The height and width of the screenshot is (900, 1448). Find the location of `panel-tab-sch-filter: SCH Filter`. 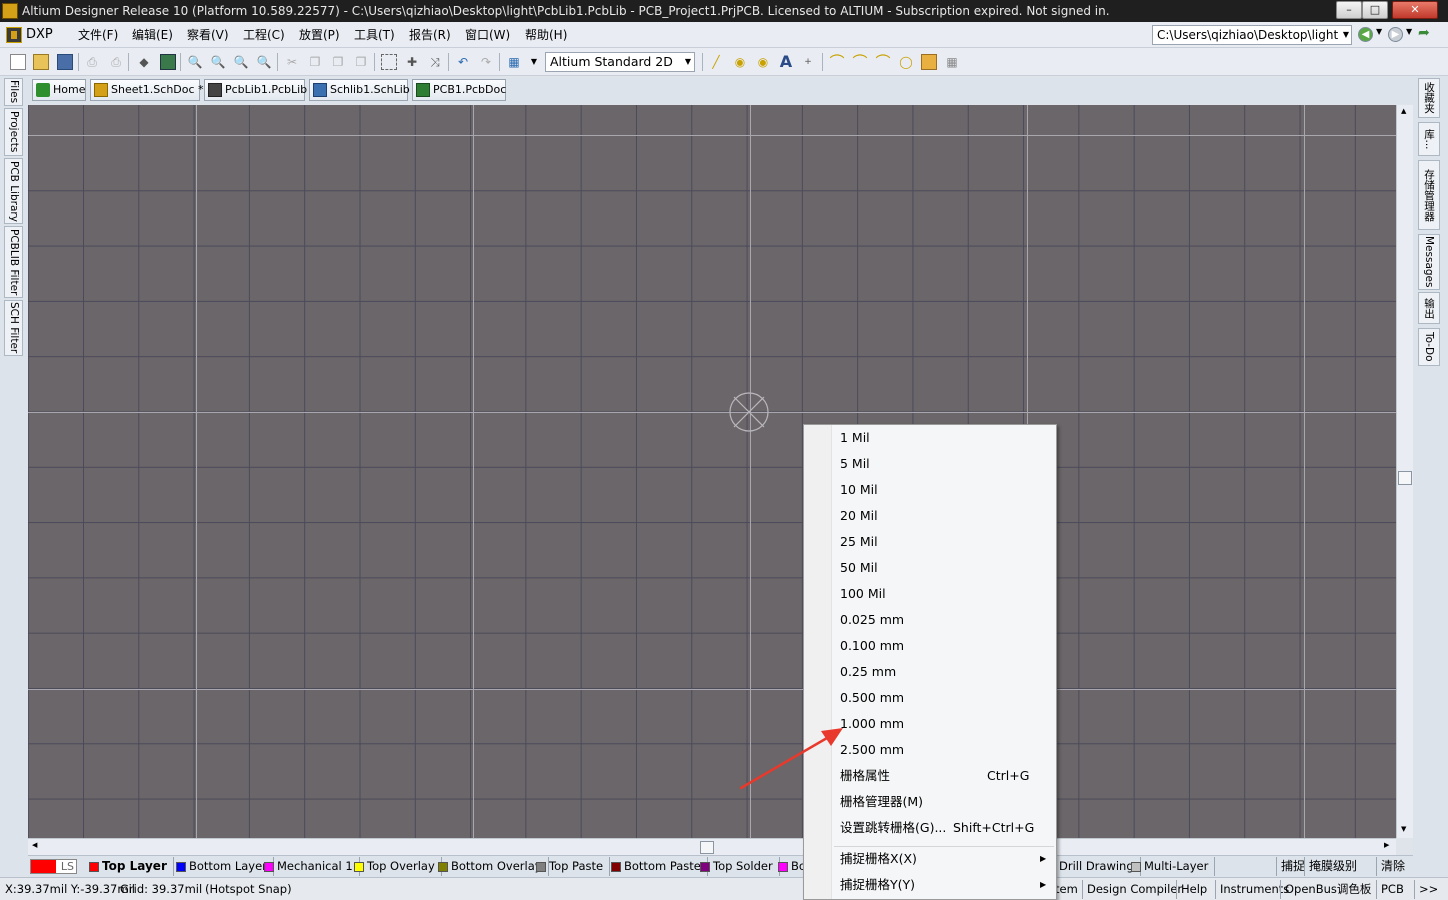

panel-tab-sch-filter: SCH Filter is located at coordinates (13, 328).